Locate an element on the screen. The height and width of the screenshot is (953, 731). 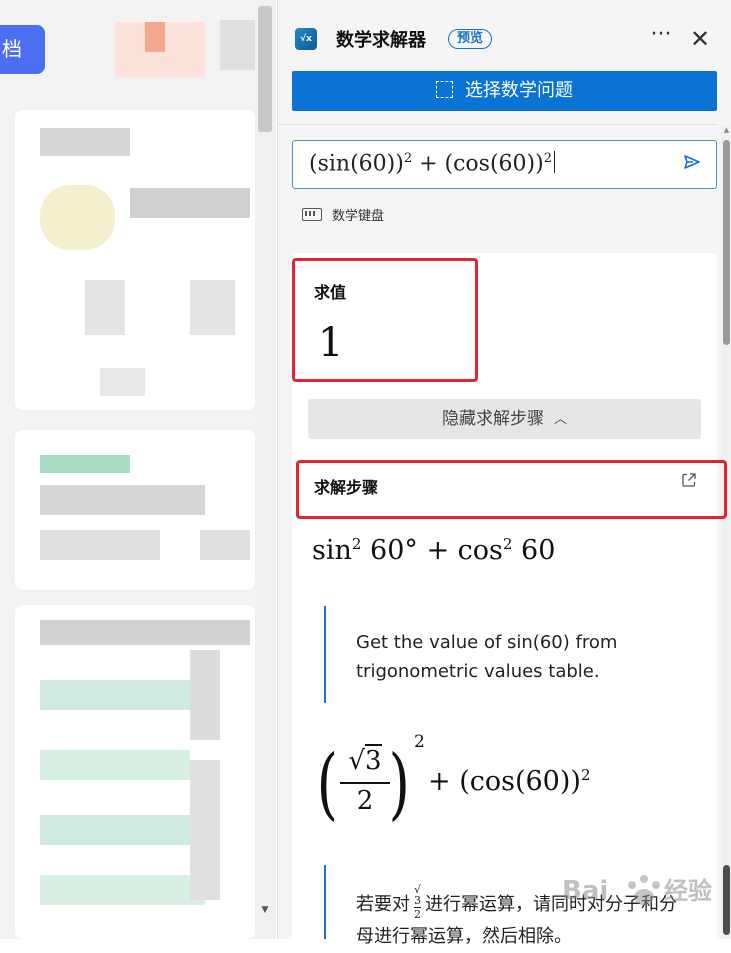
input-expression: (sin(60))2 + (cos(60))2 is located at coordinates (432, 163).